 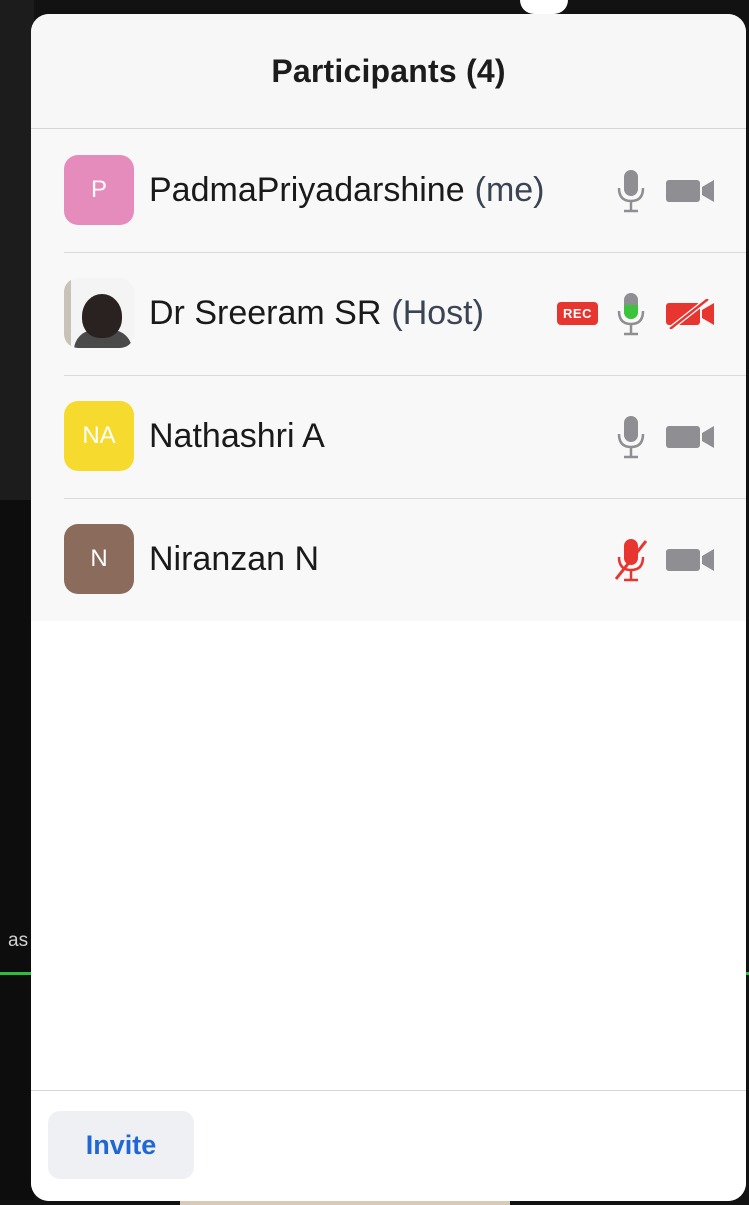 I want to click on background-video-left-lower, so click(x=17, y=850).